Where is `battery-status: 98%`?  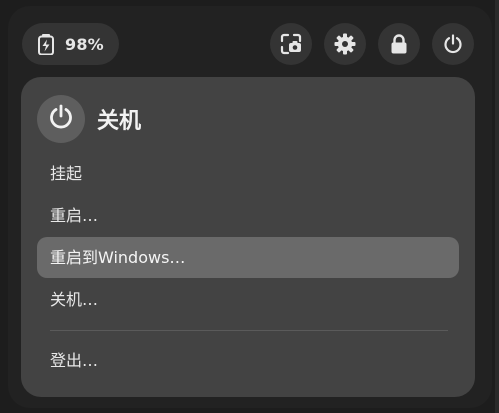 battery-status: 98% is located at coordinates (70, 44).